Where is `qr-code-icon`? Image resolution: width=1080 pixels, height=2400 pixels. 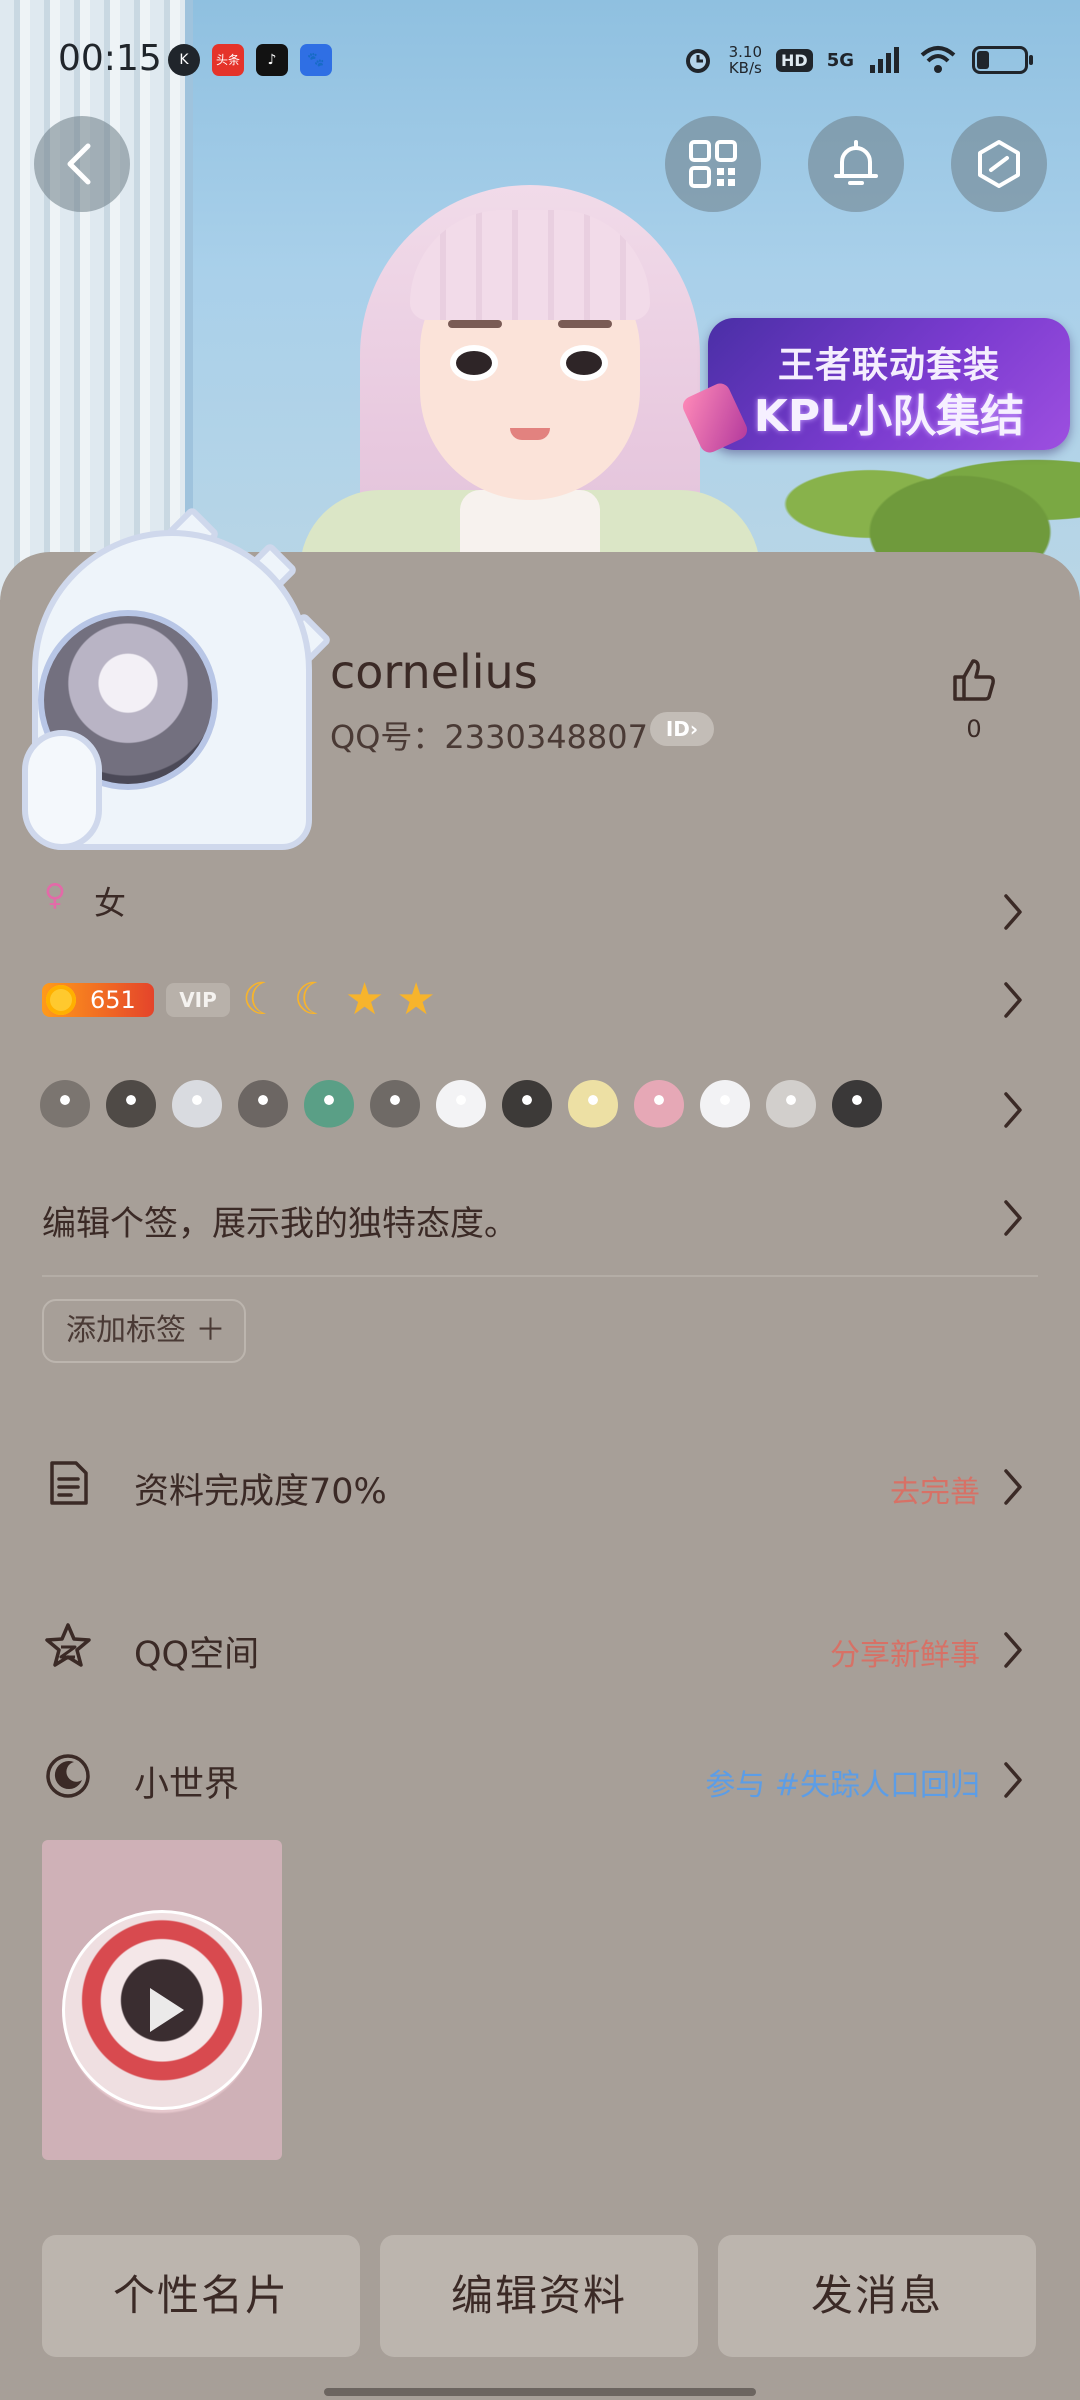
qr-code-icon is located at coordinates (713, 164).